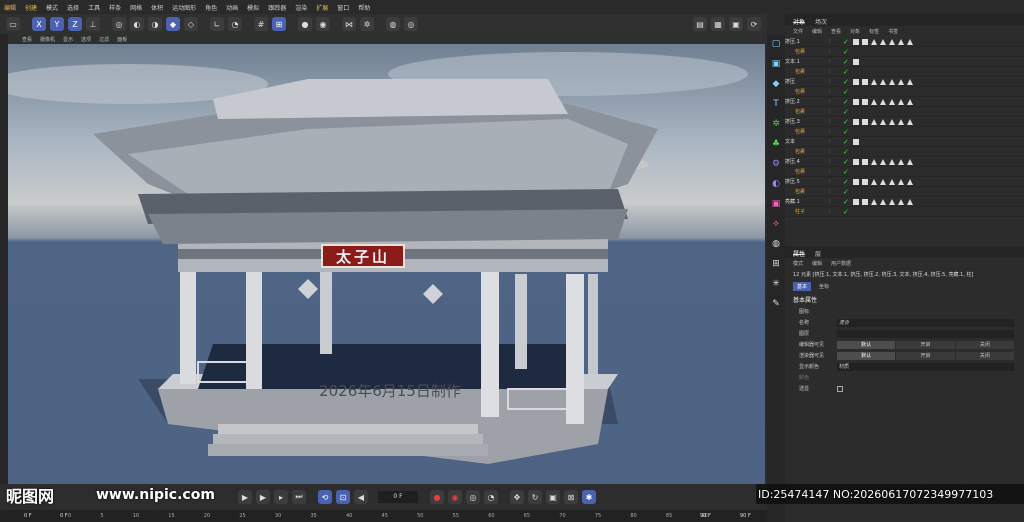 Image resolution: width=1024 pixels, height=522 pixels. I want to click on menu-item-16: 帮助, so click(364, 7).